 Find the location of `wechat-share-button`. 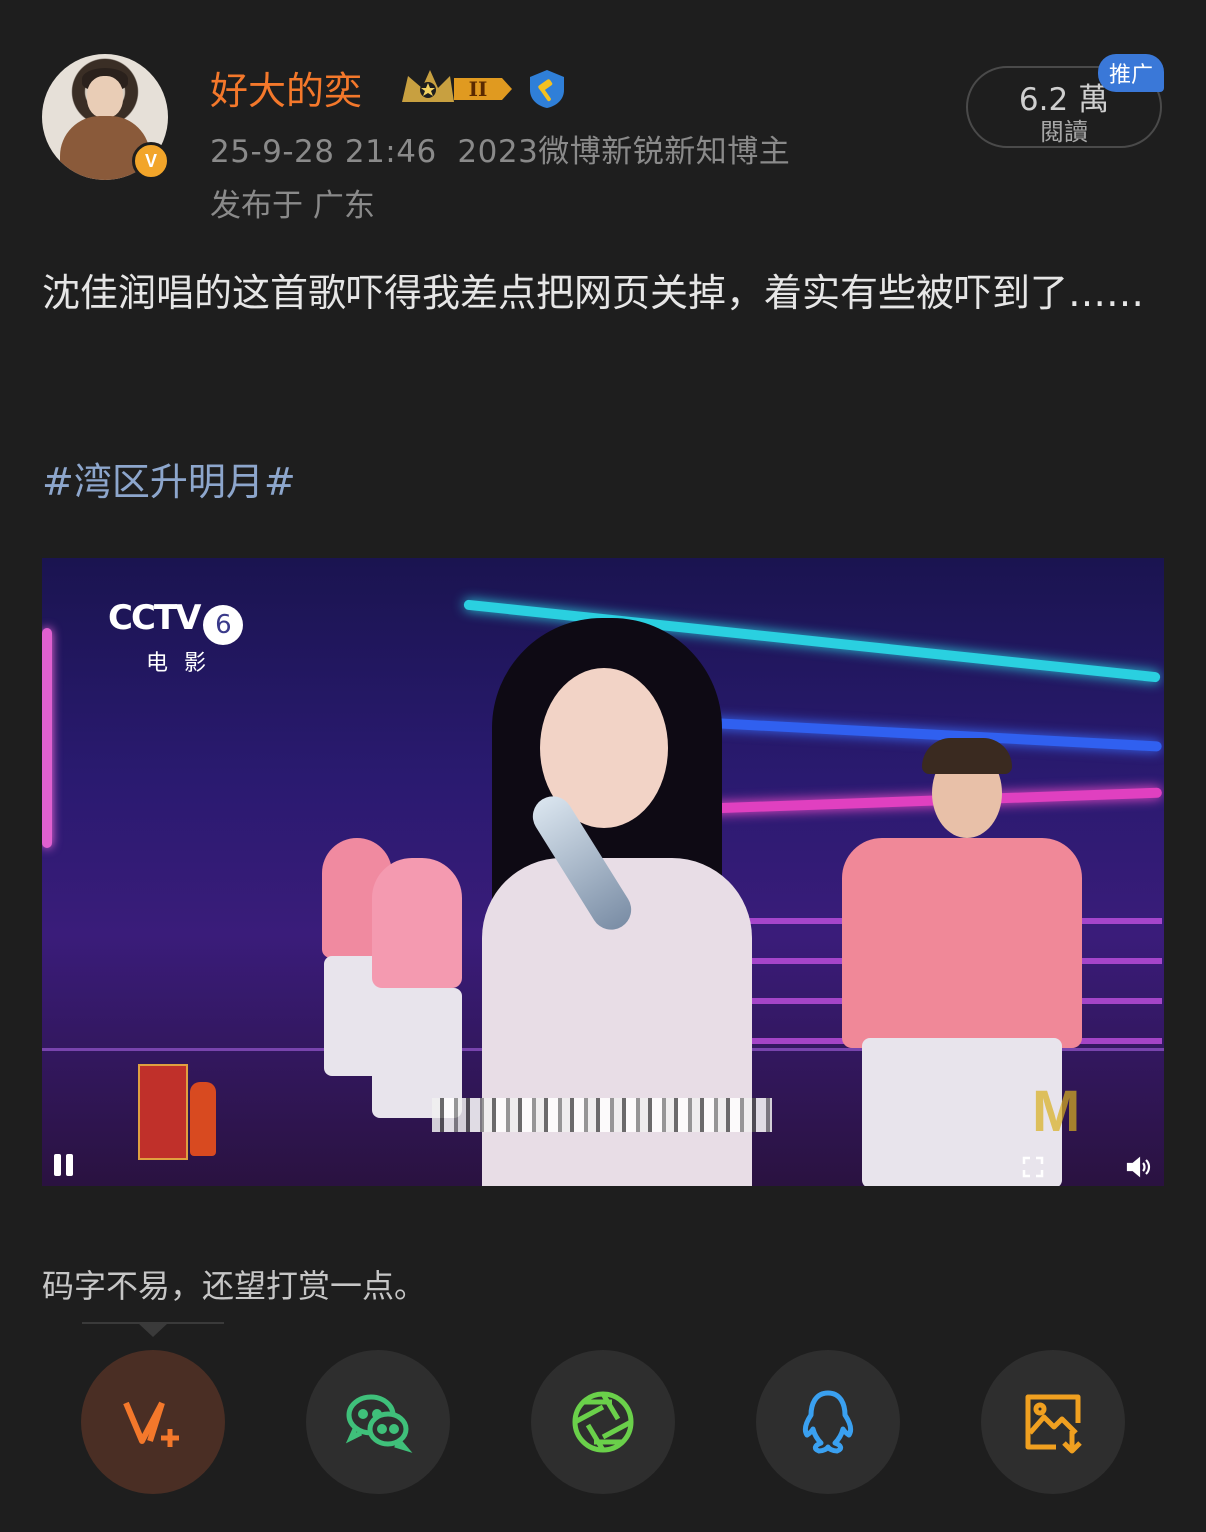

wechat-share-button is located at coordinates (378, 1422).